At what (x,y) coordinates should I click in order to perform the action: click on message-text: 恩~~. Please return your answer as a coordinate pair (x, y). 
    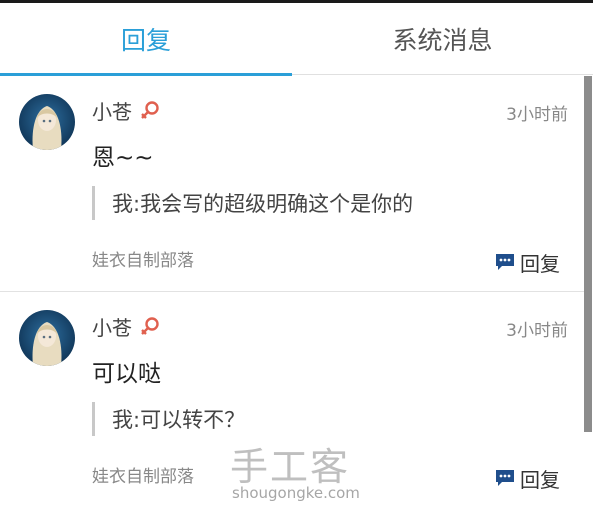
    Looking at the image, I should click on (123, 158).